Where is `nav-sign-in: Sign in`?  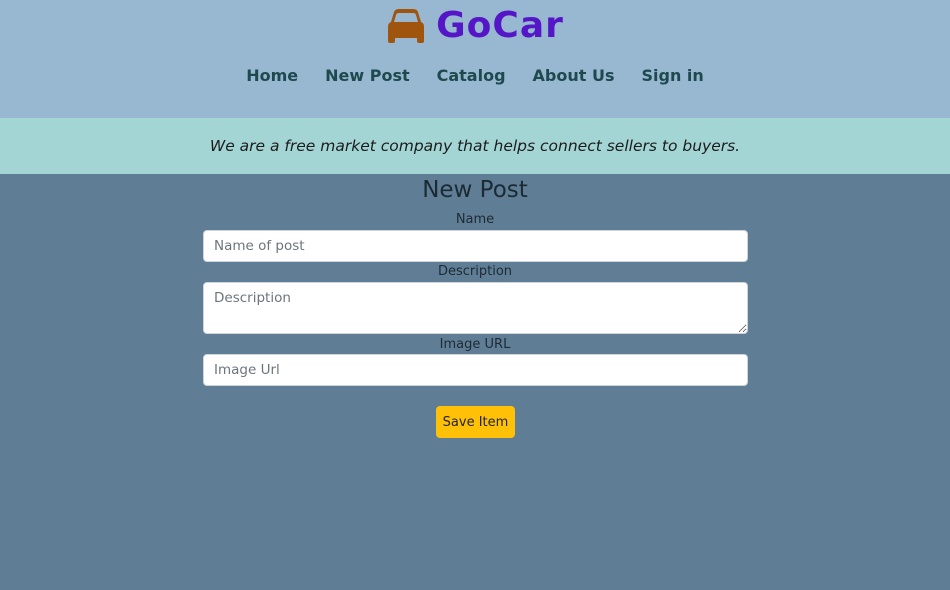
nav-sign-in: Sign in is located at coordinates (672, 76).